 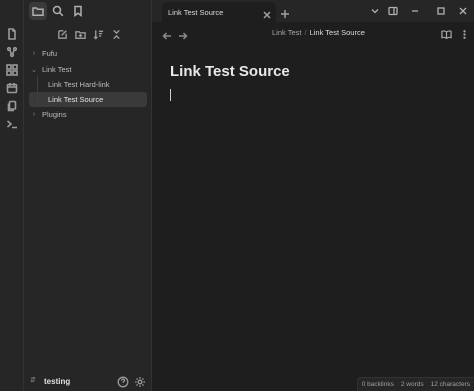 I want to click on maximize-icon, so click(x=441, y=11).